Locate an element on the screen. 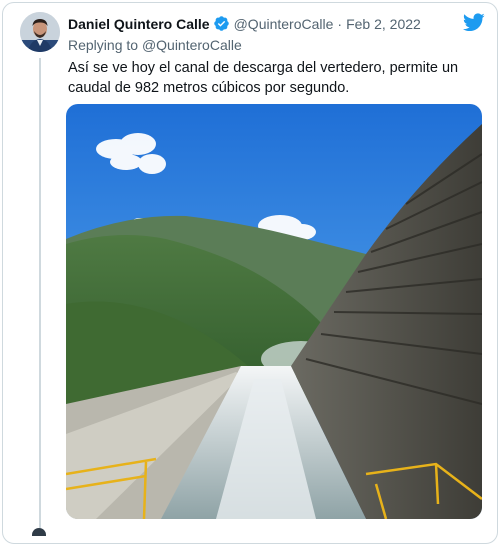 This screenshot has width=499, height=544. author-handle: @QuinteroCalle is located at coordinates (284, 24).